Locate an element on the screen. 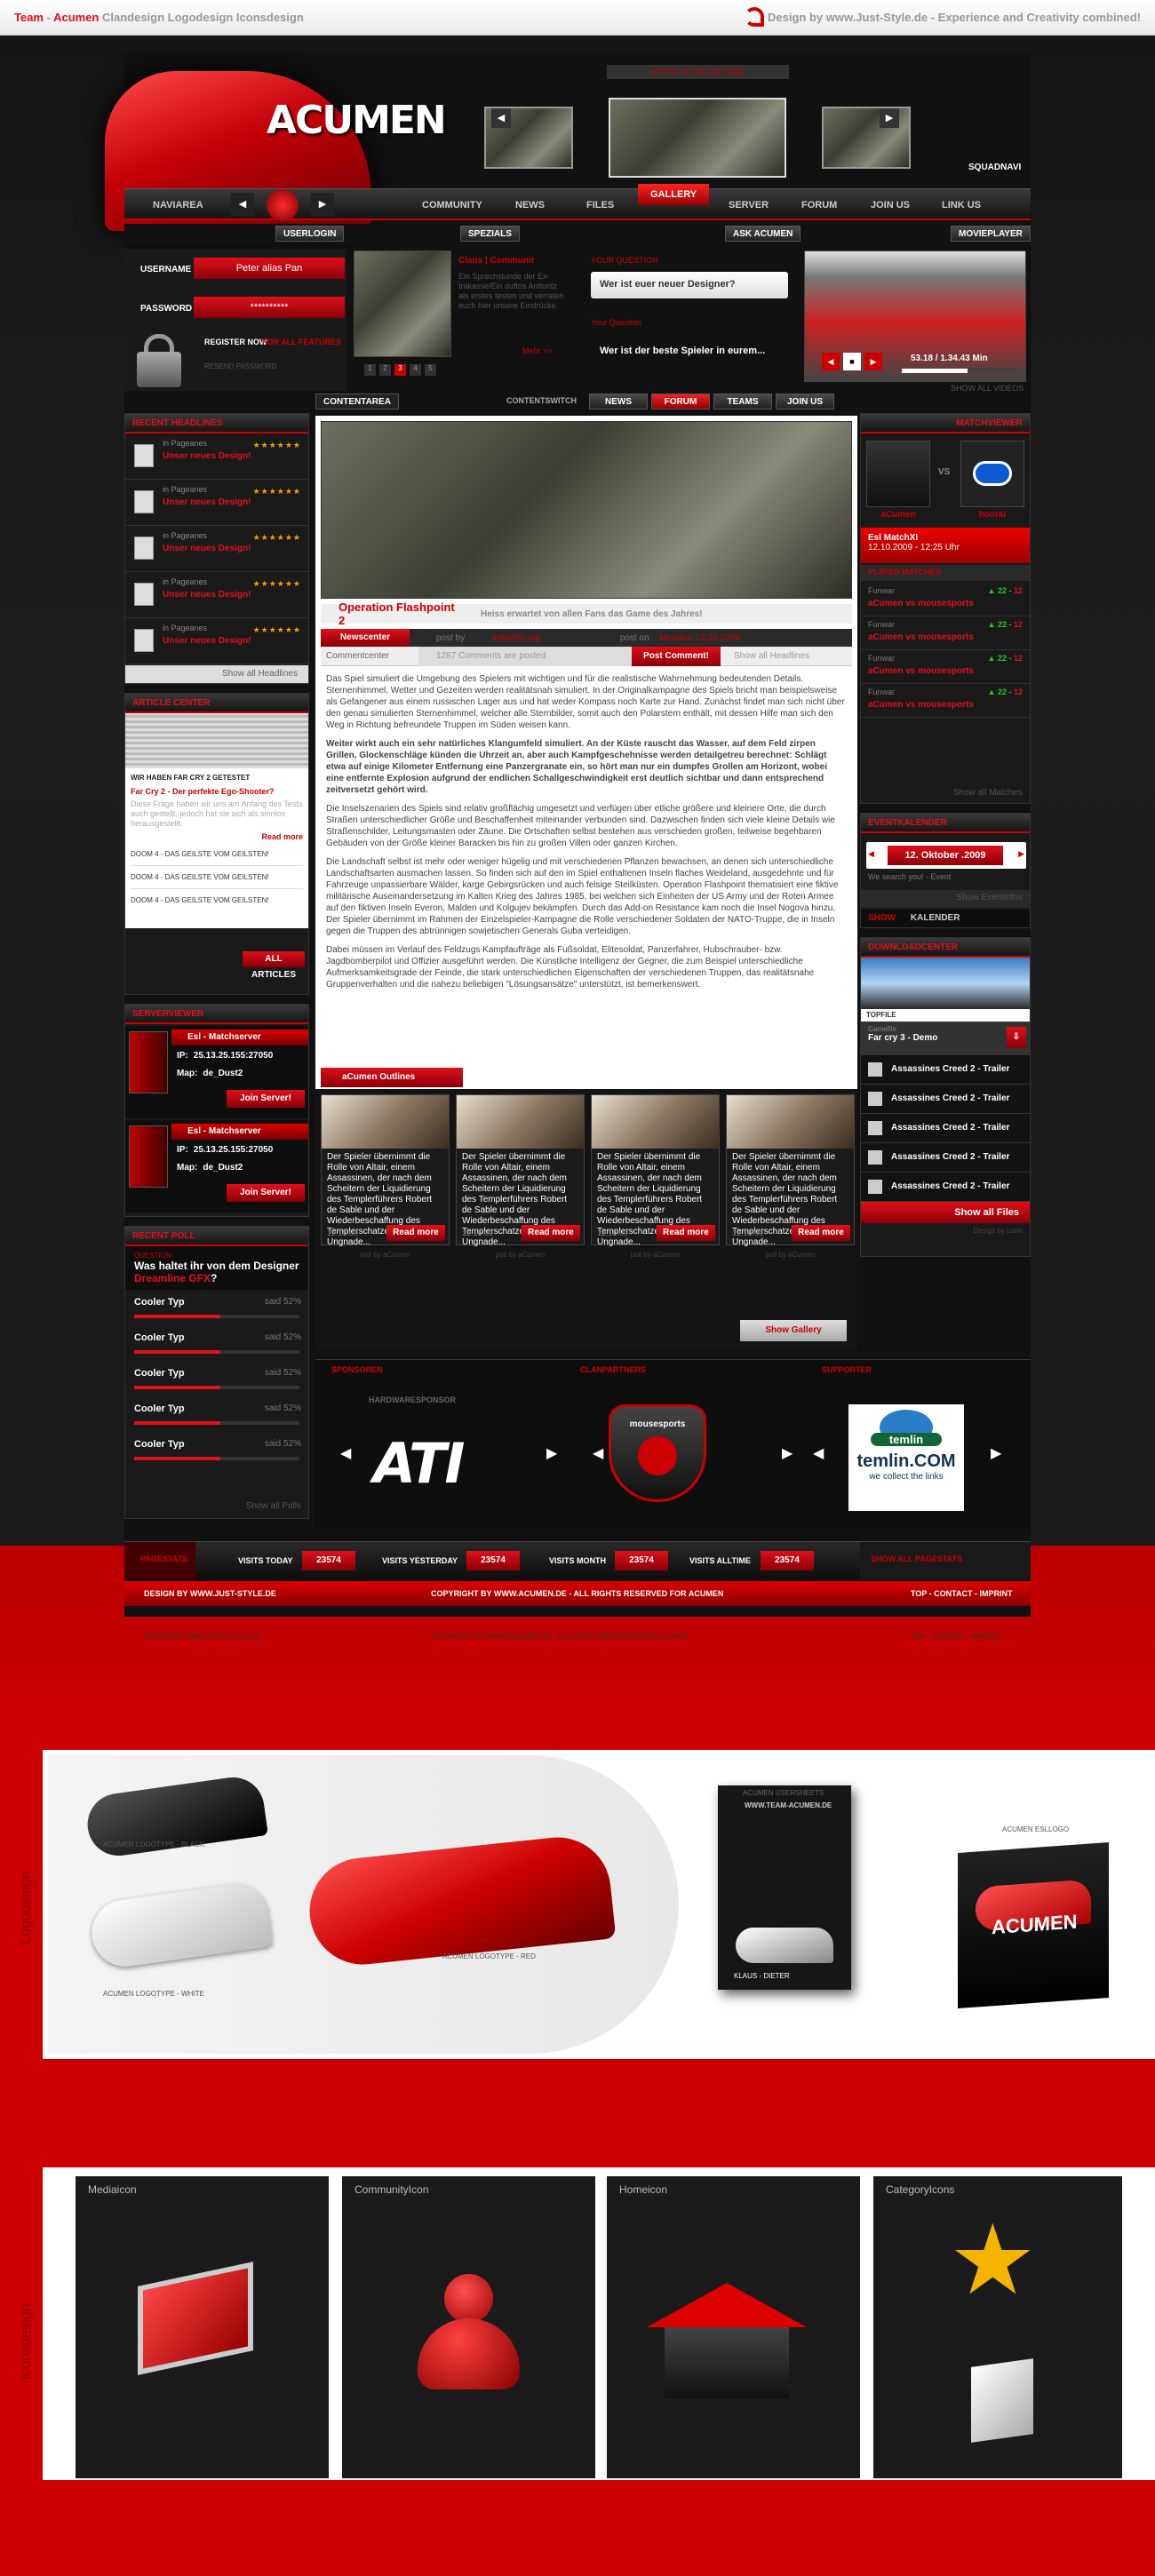 This screenshot has width=1155, height=2576. special-image is located at coordinates (402, 303).